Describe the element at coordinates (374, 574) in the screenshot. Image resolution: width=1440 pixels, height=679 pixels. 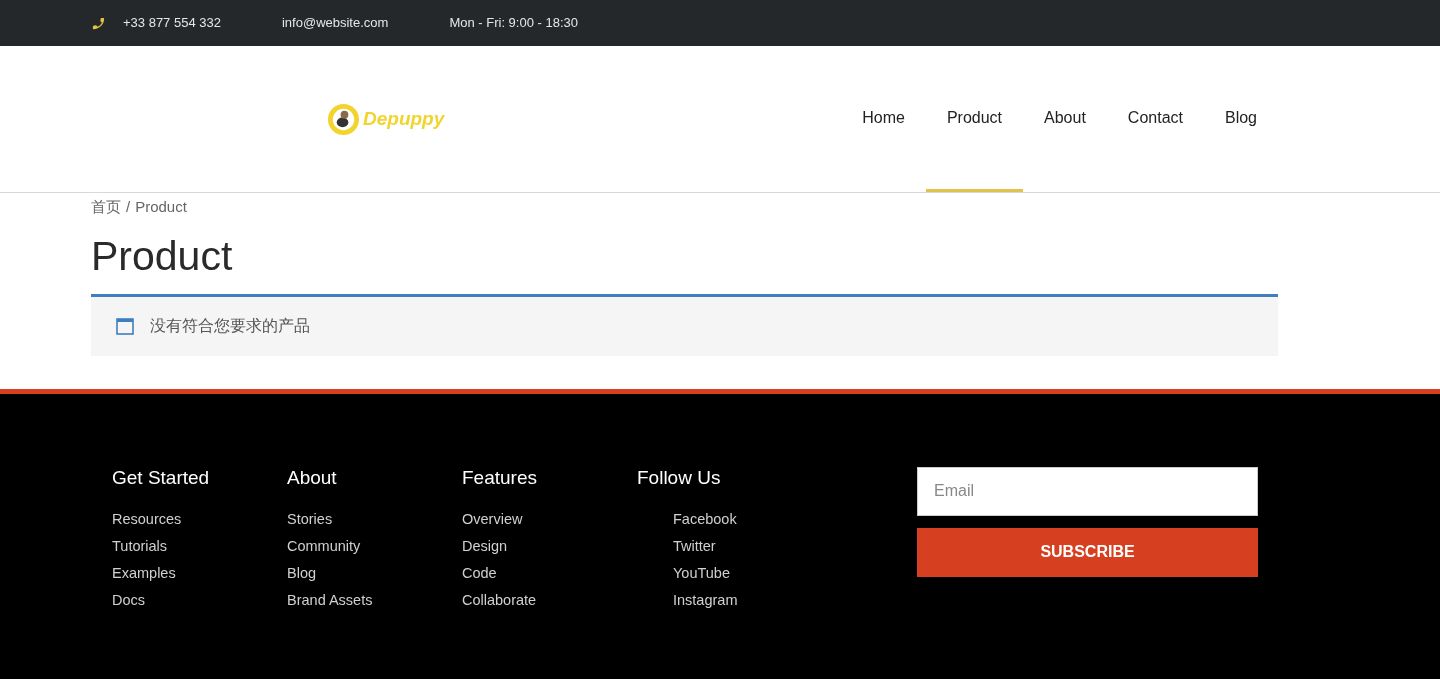
I see `footer-link: Blog` at that location.